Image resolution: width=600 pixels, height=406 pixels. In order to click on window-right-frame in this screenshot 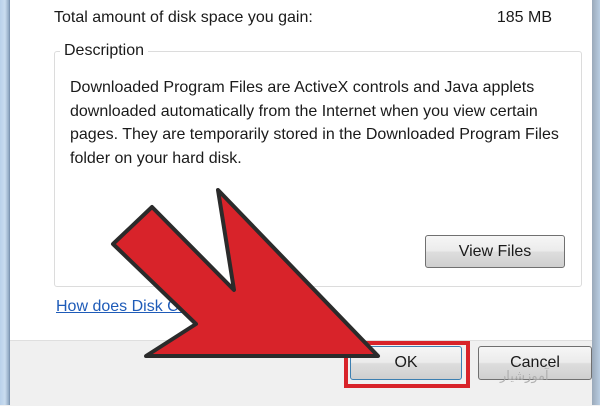, I will do `click(596, 202)`.